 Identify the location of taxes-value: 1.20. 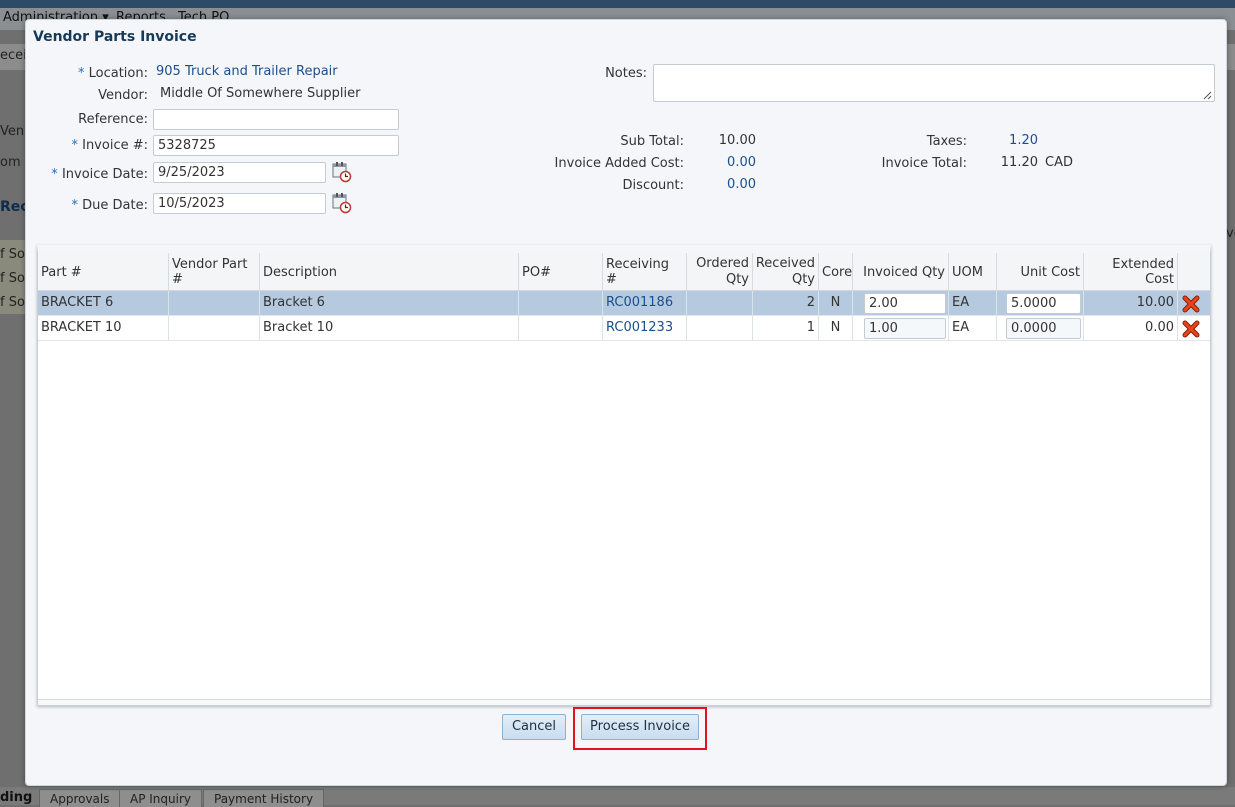
(1023, 140).